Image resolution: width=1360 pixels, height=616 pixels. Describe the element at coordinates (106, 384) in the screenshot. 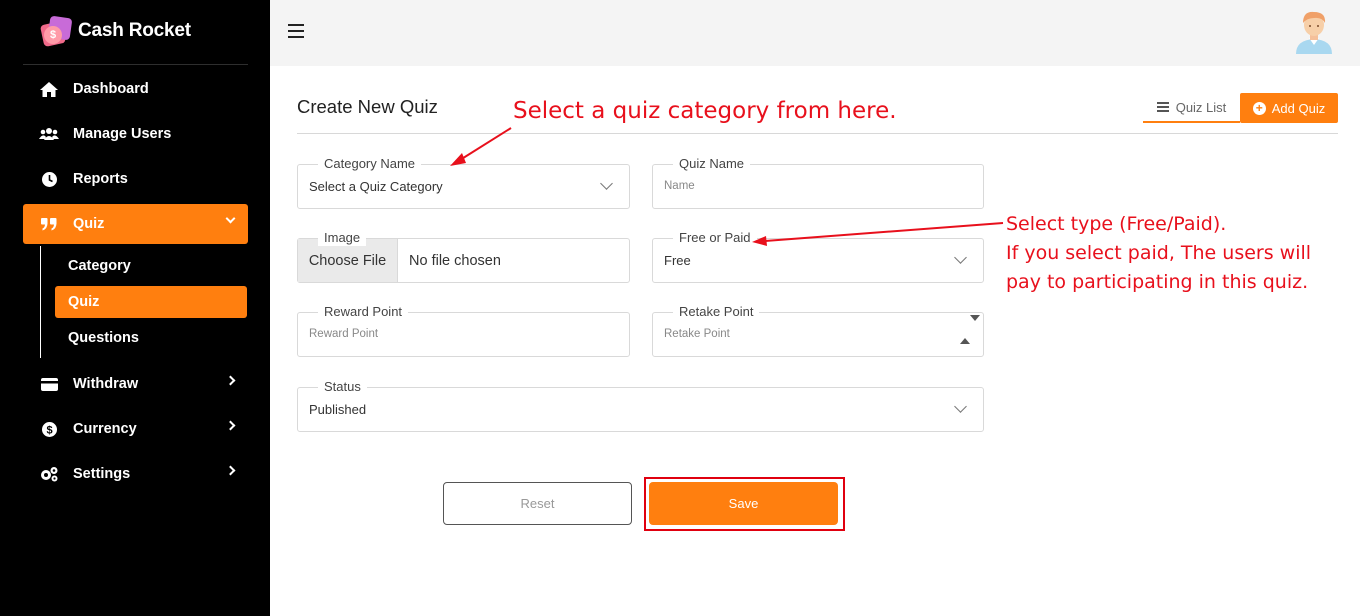

I see `sidebar-item-label: Withdraw` at that location.